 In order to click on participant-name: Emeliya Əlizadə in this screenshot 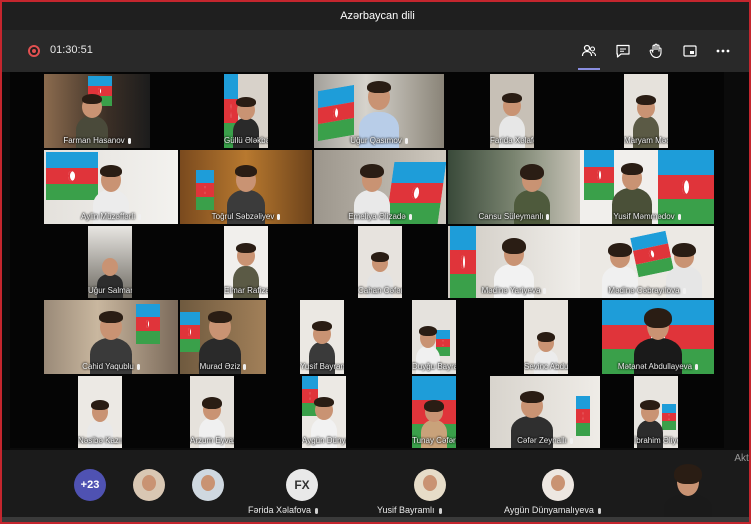, I will do `click(377, 216)`.